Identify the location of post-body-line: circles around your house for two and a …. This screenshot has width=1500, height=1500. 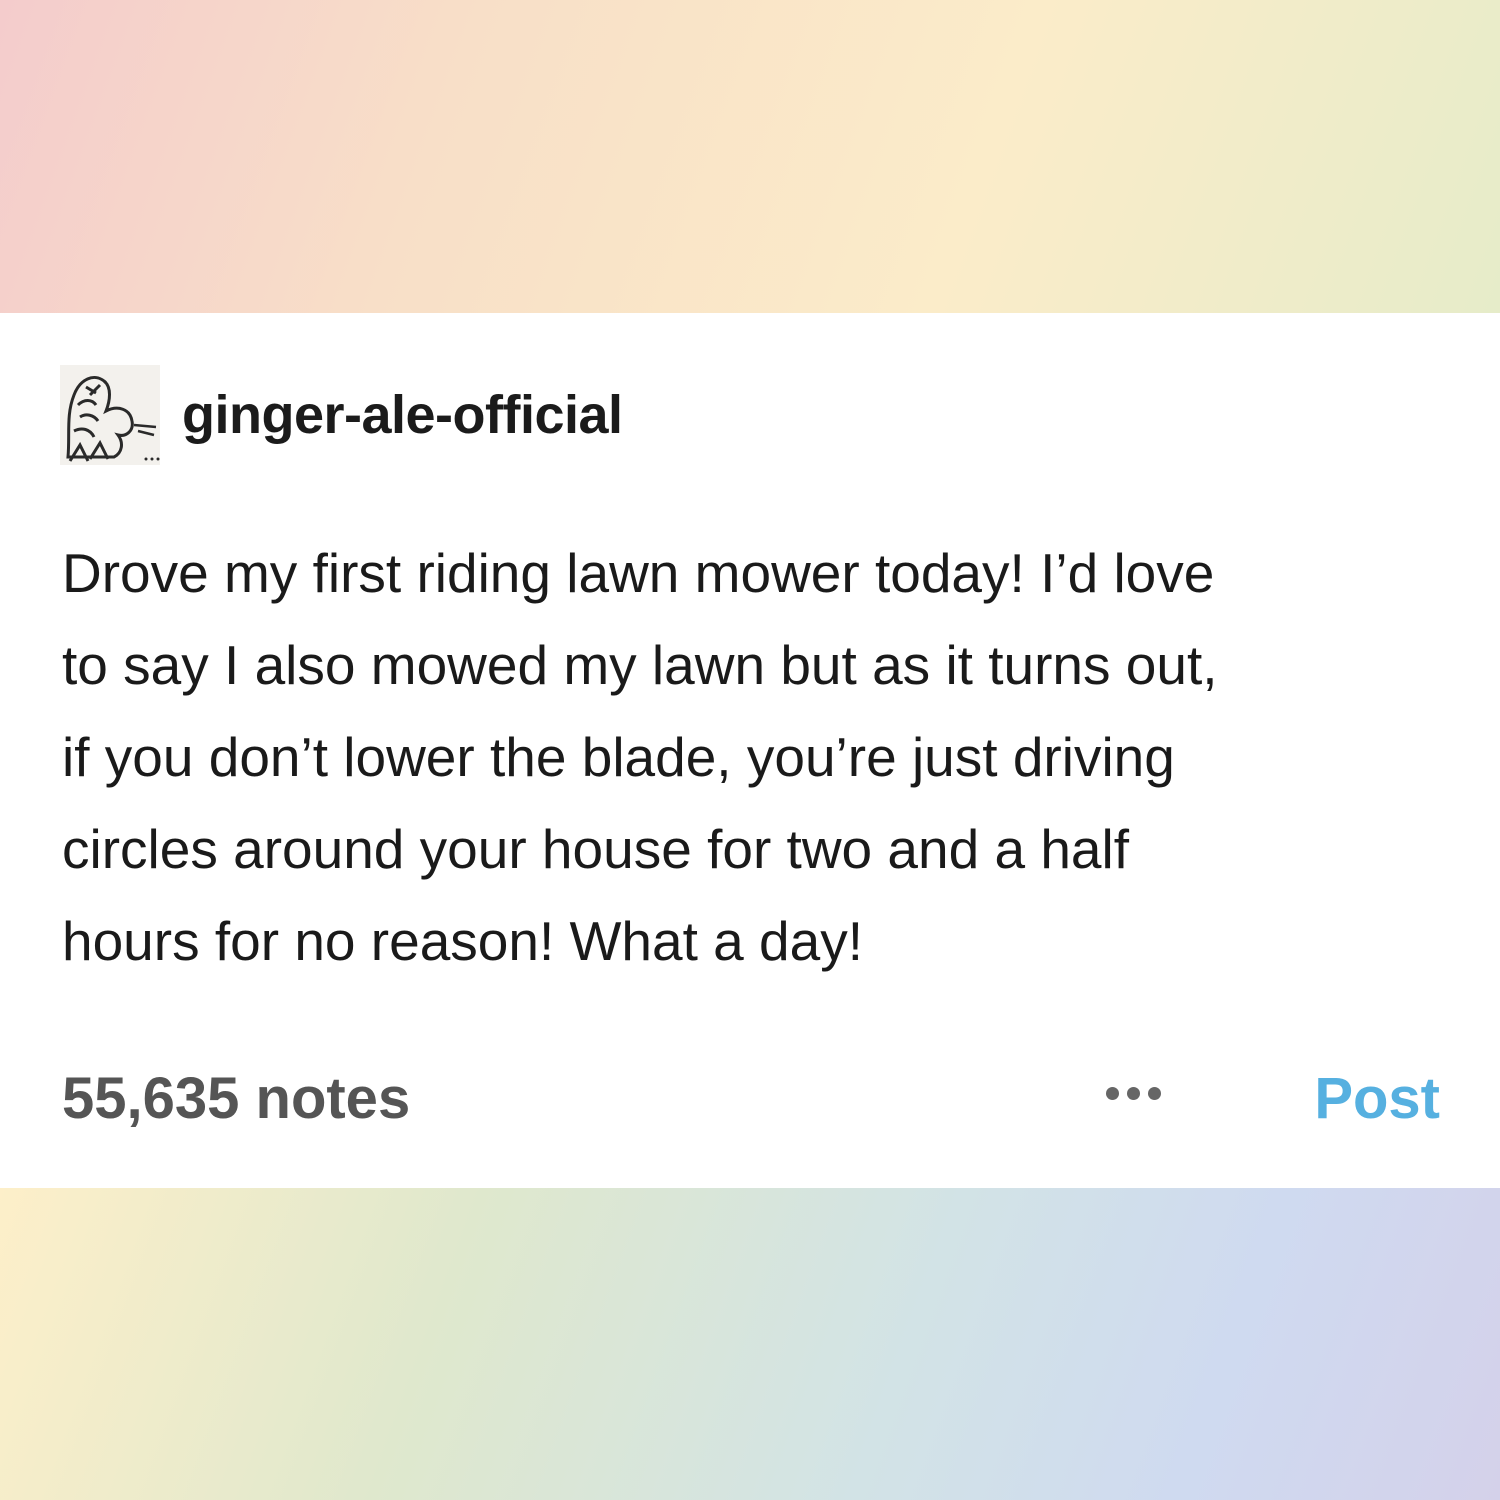
(595, 849).